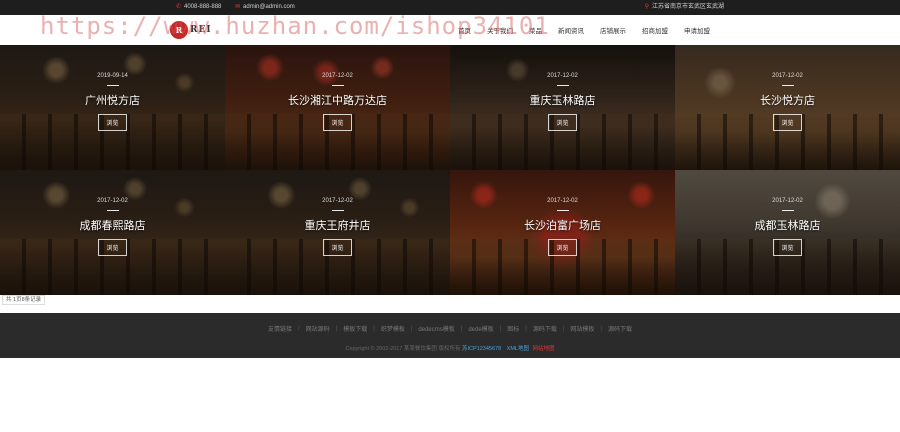 The height and width of the screenshot is (432, 900). I want to click on pagination-info: 共 1页8条记录, so click(24, 300).